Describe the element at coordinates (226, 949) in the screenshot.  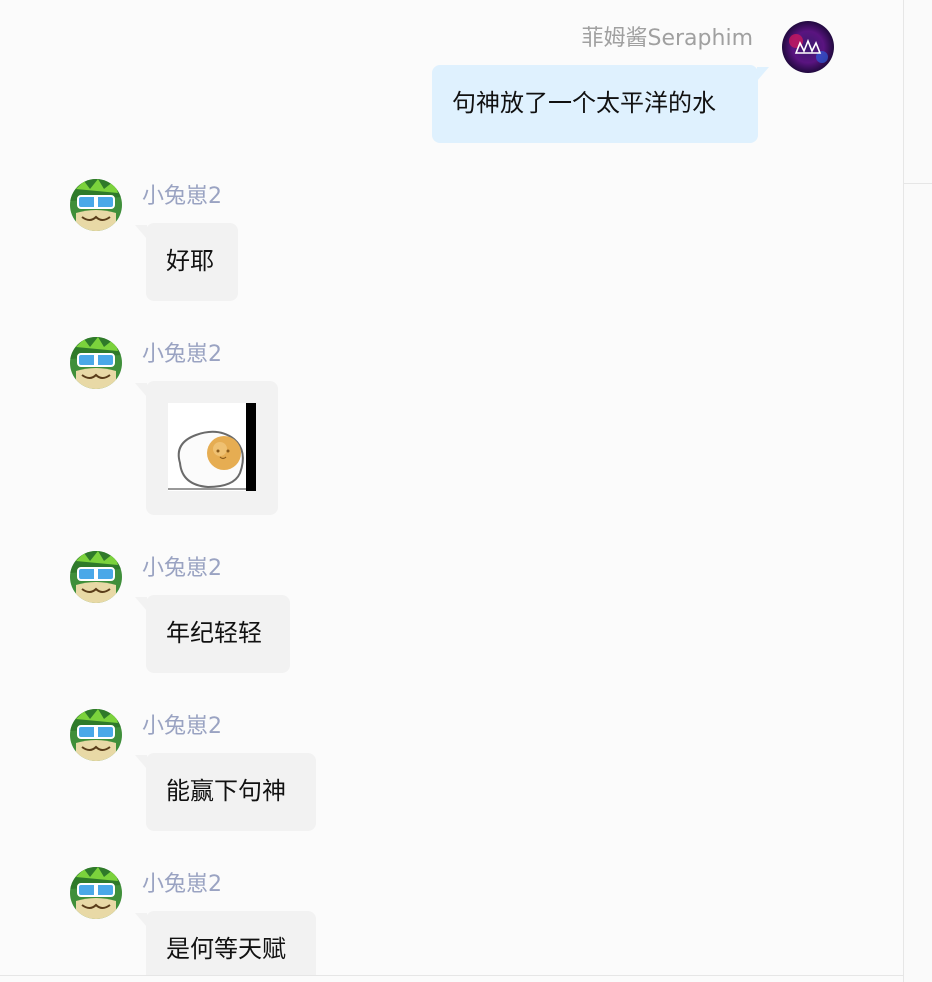
I see `message-text: 是何等天赋` at that location.